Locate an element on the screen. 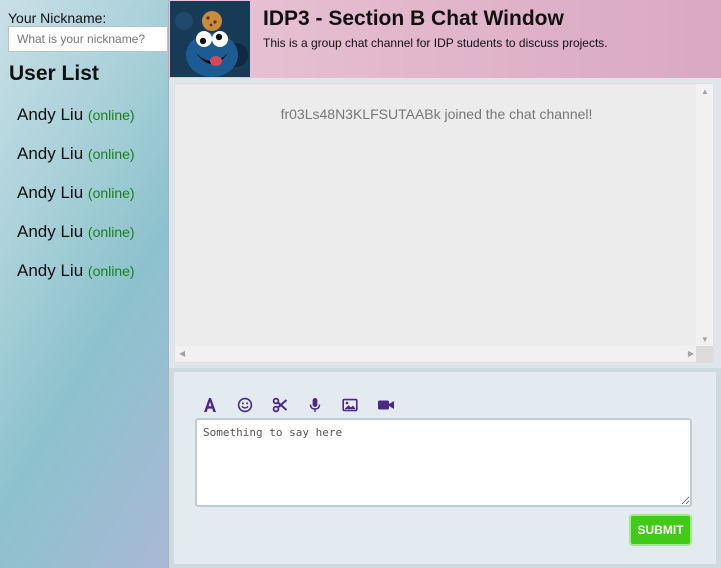 The width and height of the screenshot is (721, 568). video-icon is located at coordinates (394, 405).